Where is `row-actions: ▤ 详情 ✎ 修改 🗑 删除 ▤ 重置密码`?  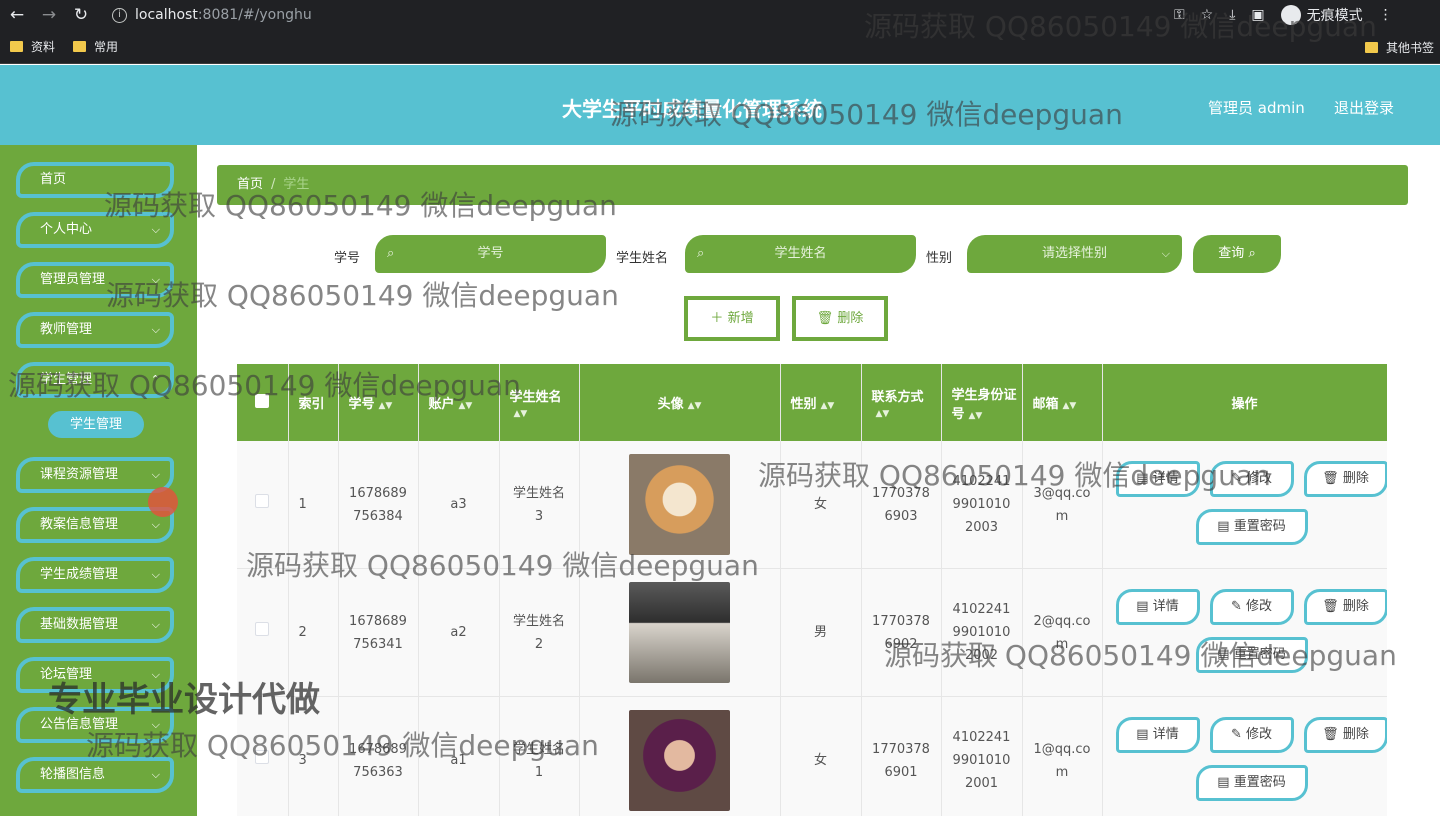 row-actions: ▤ 详情 ✎ 修改 🗑 删除 ▤ 重置密码 is located at coordinates (1245, 756).